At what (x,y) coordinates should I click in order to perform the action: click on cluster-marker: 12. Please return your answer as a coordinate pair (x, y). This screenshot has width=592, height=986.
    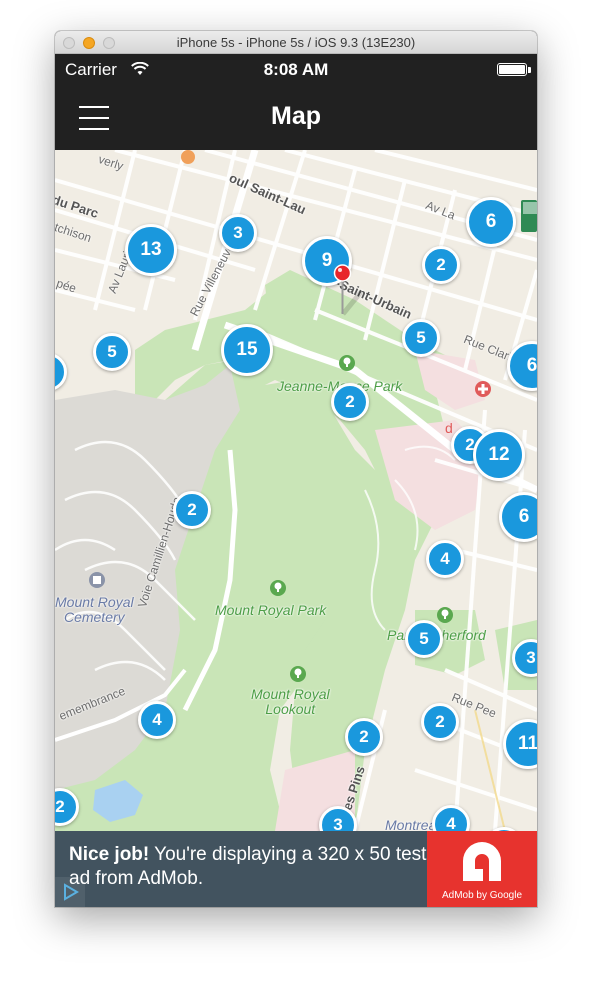
    Looking at the image, I should click on (499, 455).